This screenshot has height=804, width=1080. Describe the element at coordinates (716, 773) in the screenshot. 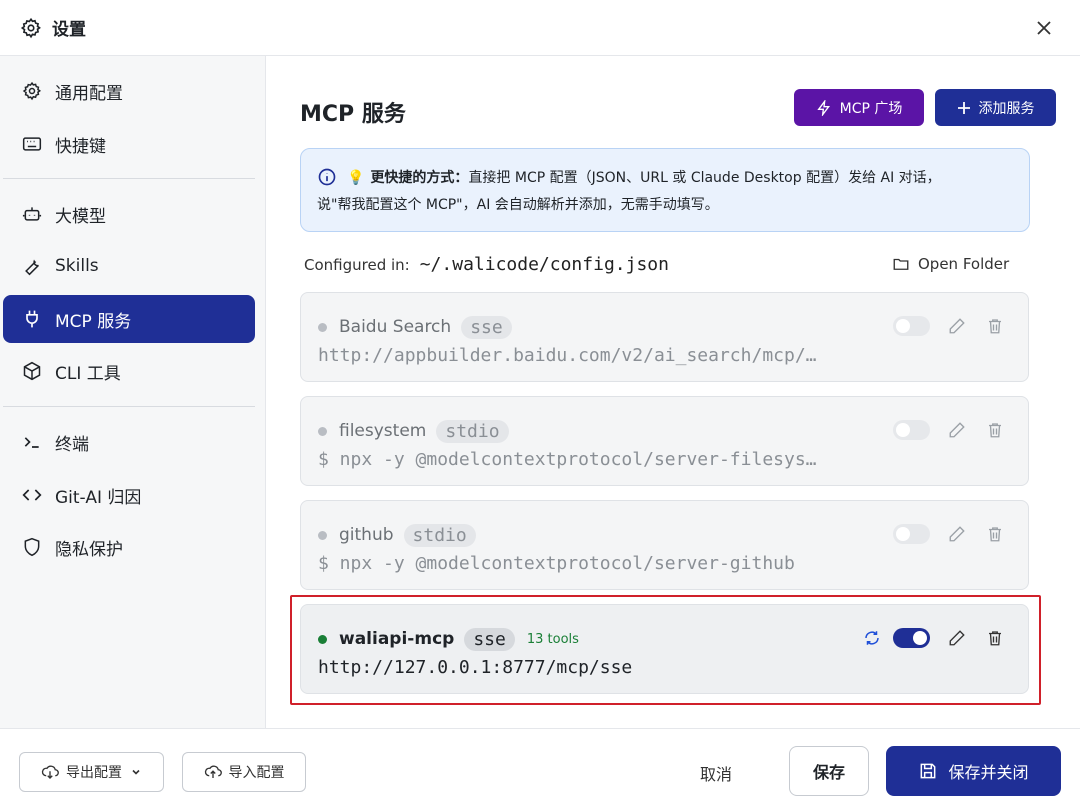

I see `cancel-button: 取消` at that location.